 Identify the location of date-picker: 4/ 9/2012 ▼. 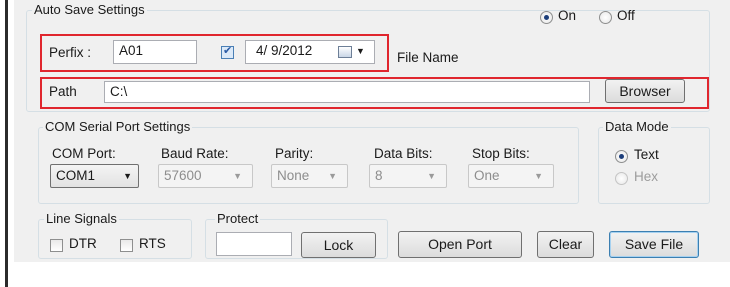
(310, 52).